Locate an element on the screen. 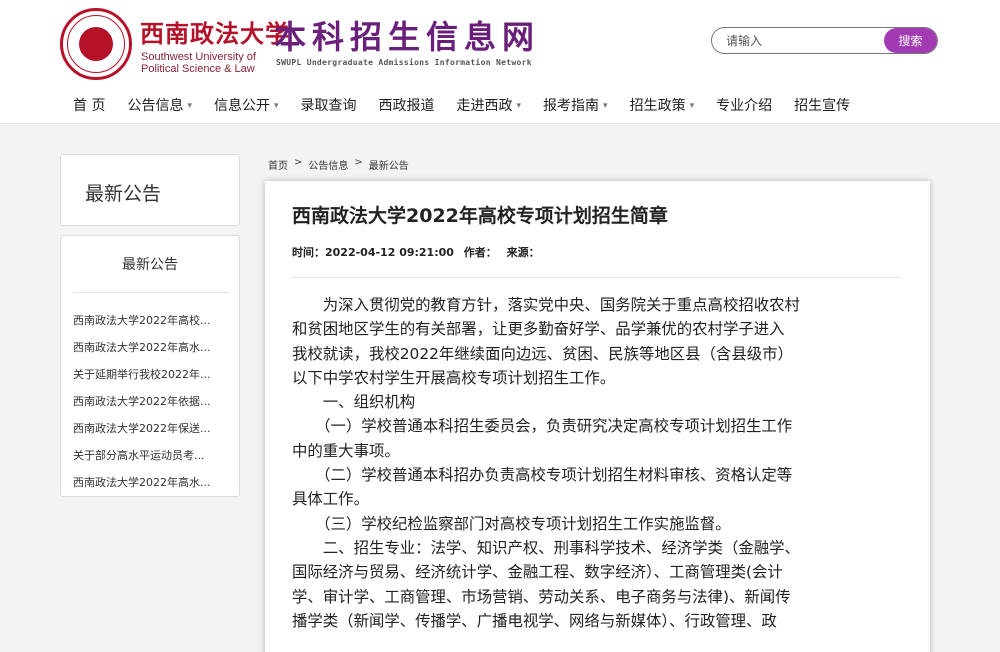  breadcrumb-home: 首页 is located at coordinates (278, 164).